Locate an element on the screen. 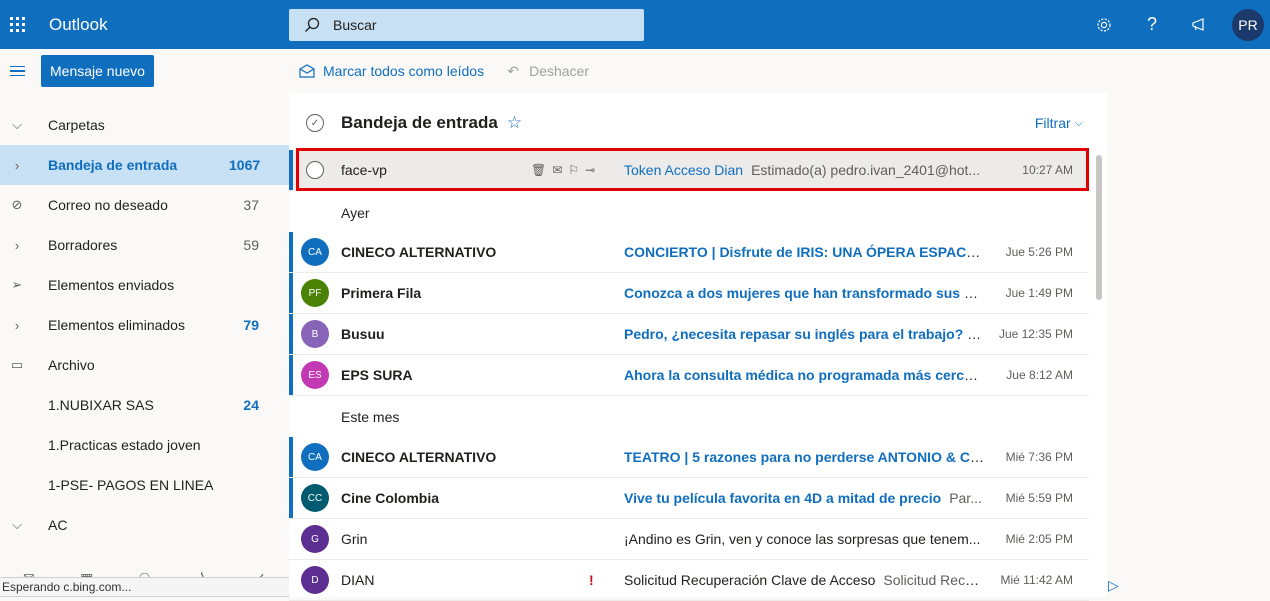 The width and height of the screenshot is (1270, 601). mark-all-read-label: Marcar todos como leídos is located at coordinates (404, 71).